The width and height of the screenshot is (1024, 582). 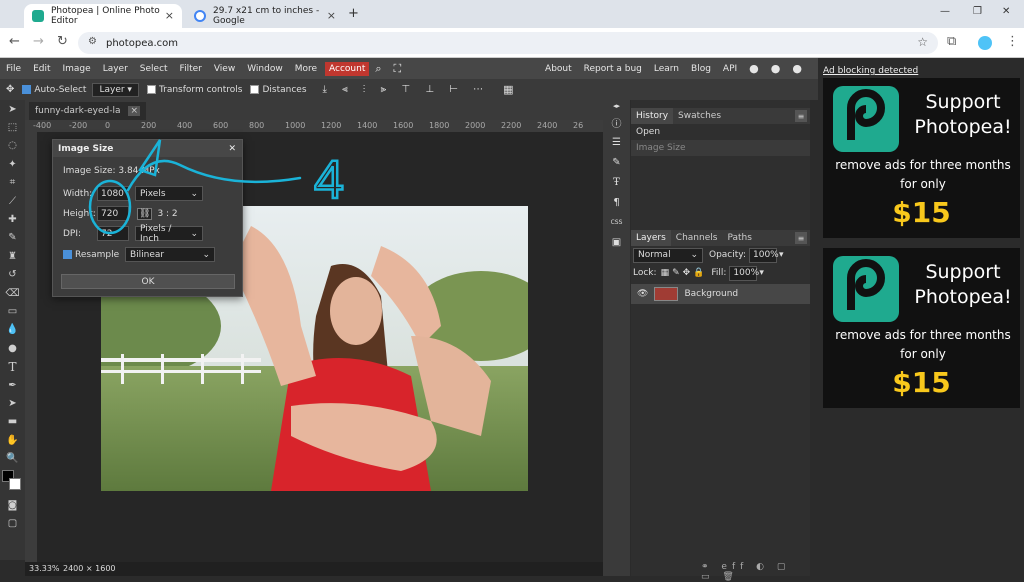 I want to click on auto-select-checkbox, so click(x=27, y=89).